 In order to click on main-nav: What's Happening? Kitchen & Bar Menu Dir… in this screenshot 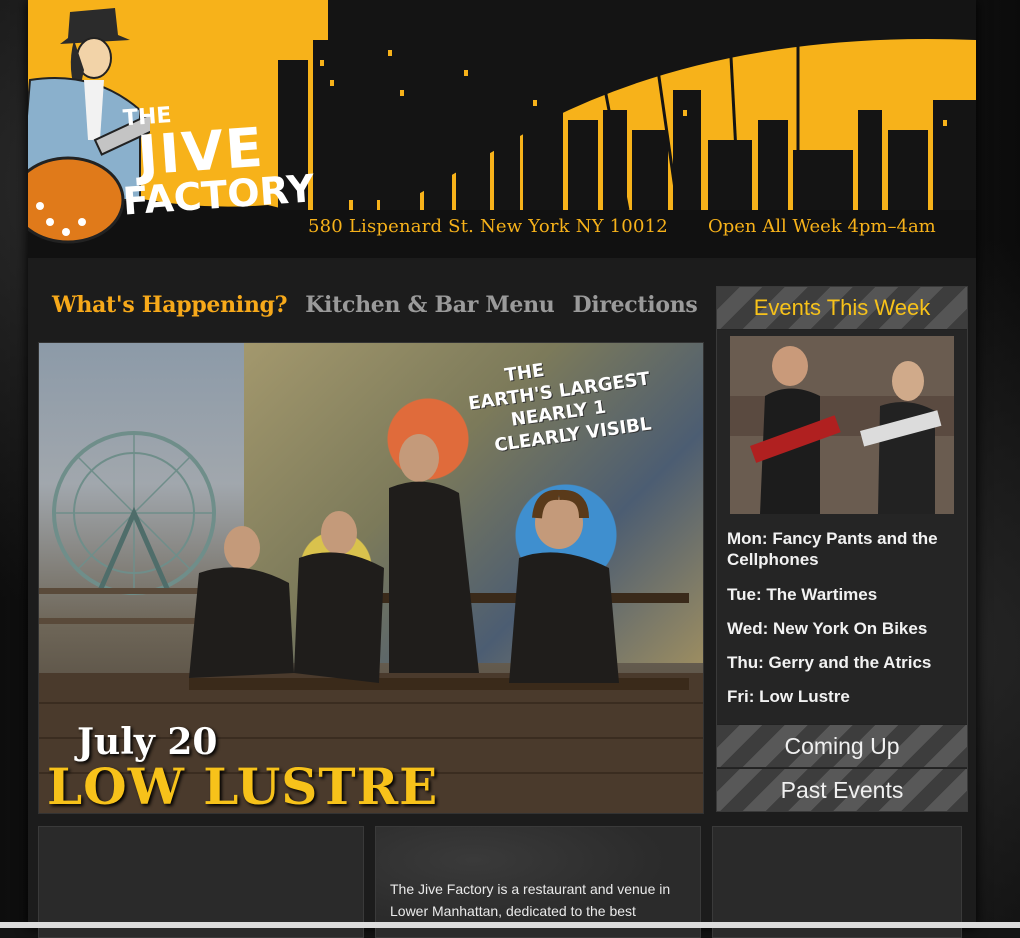, I will do `click(375, 308)`.